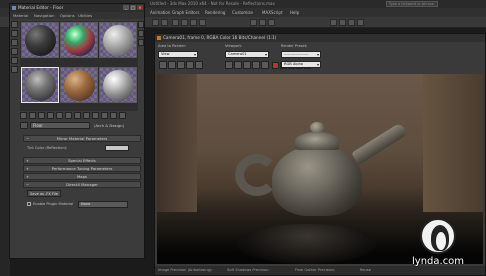  I want to click on rollout-special-effects: + Special Effects, so click(82, 160).